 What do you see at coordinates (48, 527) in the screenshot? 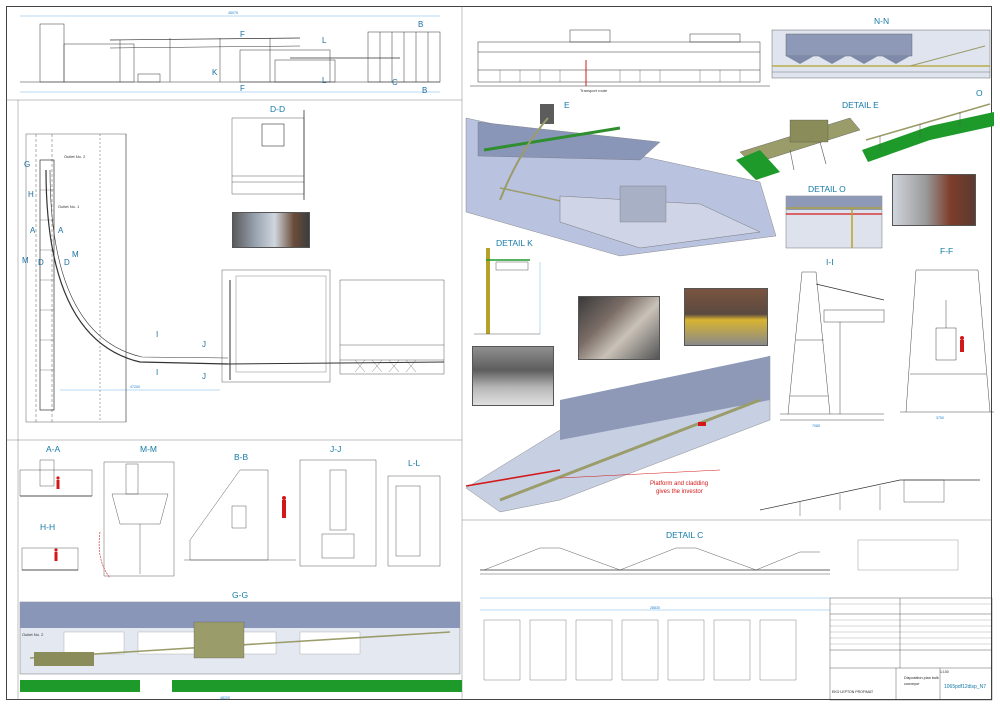
I see `label-hh: H-H` at bounding box center [48, 527].